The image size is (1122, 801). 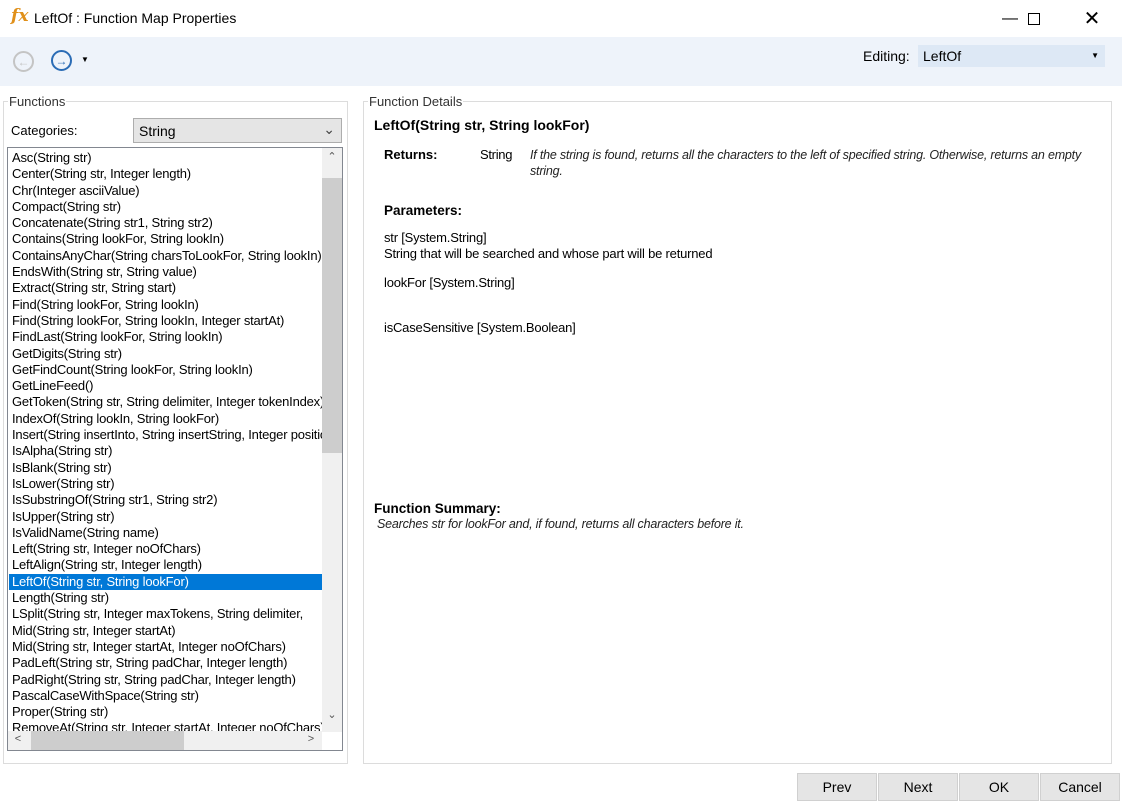 What do you see at coordinates (165, 272) in the screenshot?
I see `function-list-item: EndsWith(String str, String value)` at bounding box center [165, 272].